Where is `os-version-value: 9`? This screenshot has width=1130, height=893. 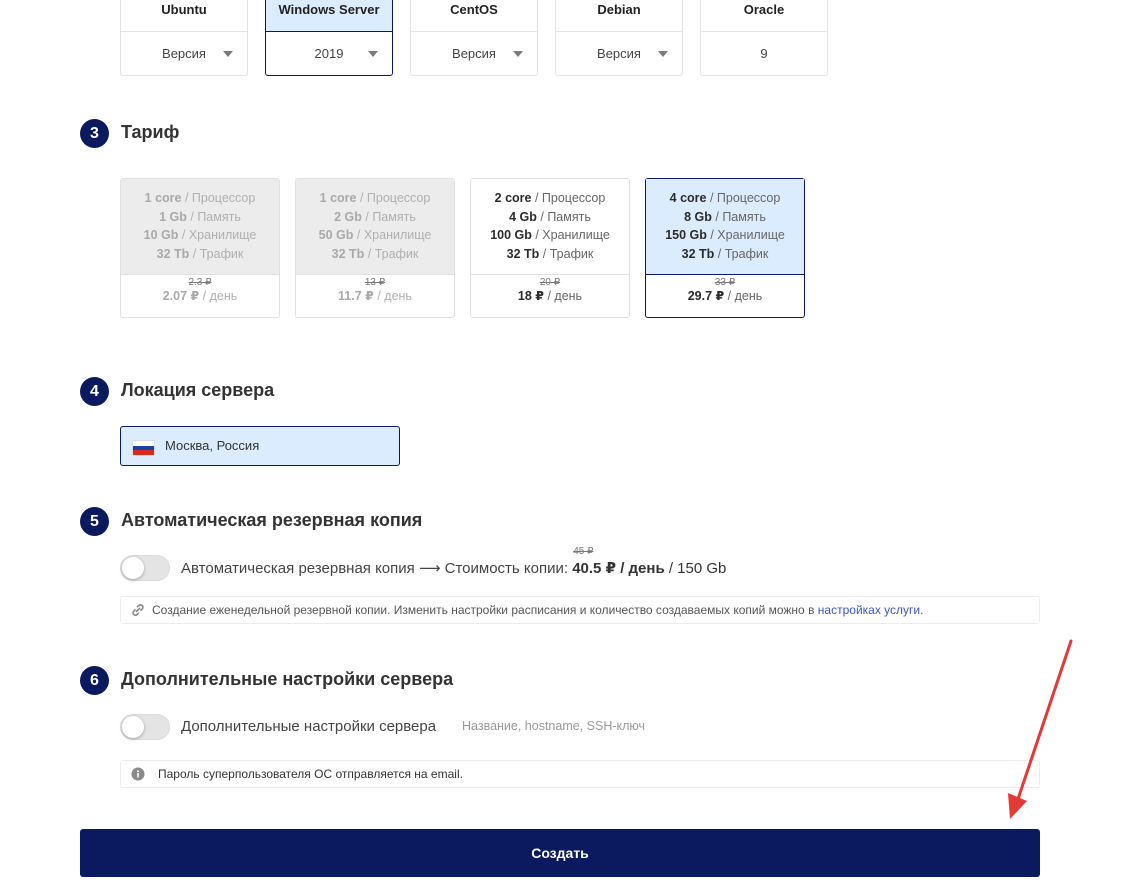
os-version-value: 9 is located at coordinates (764, 53).